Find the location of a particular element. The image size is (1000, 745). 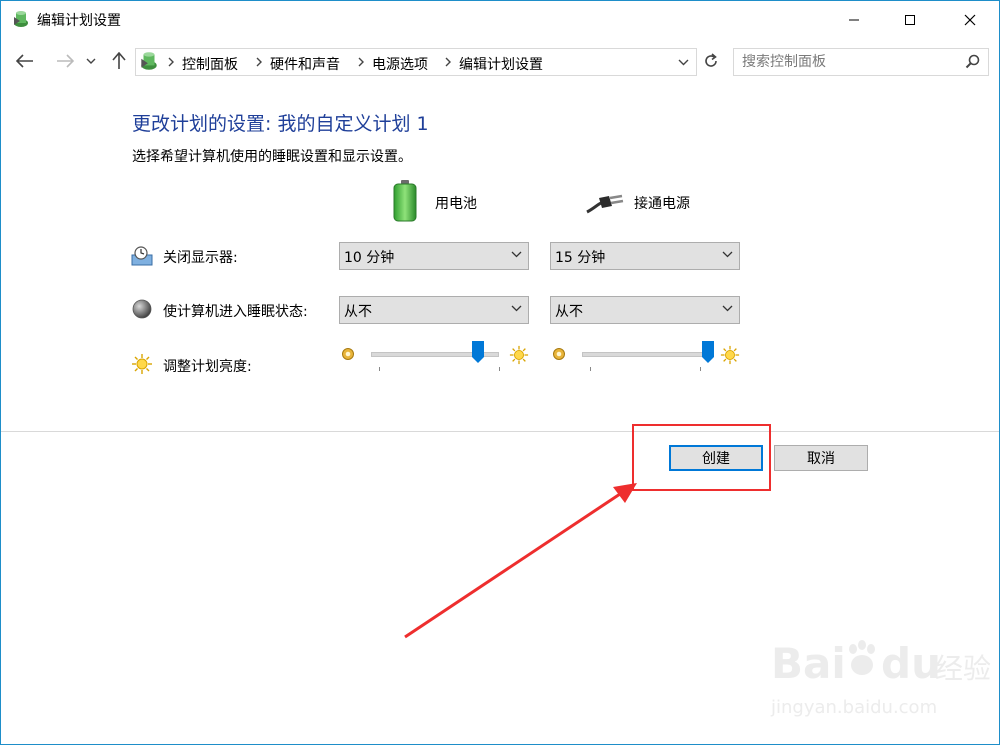

breadcrumb-hardware-sound: 硬件和声音 is located at coordinates (305, 64).